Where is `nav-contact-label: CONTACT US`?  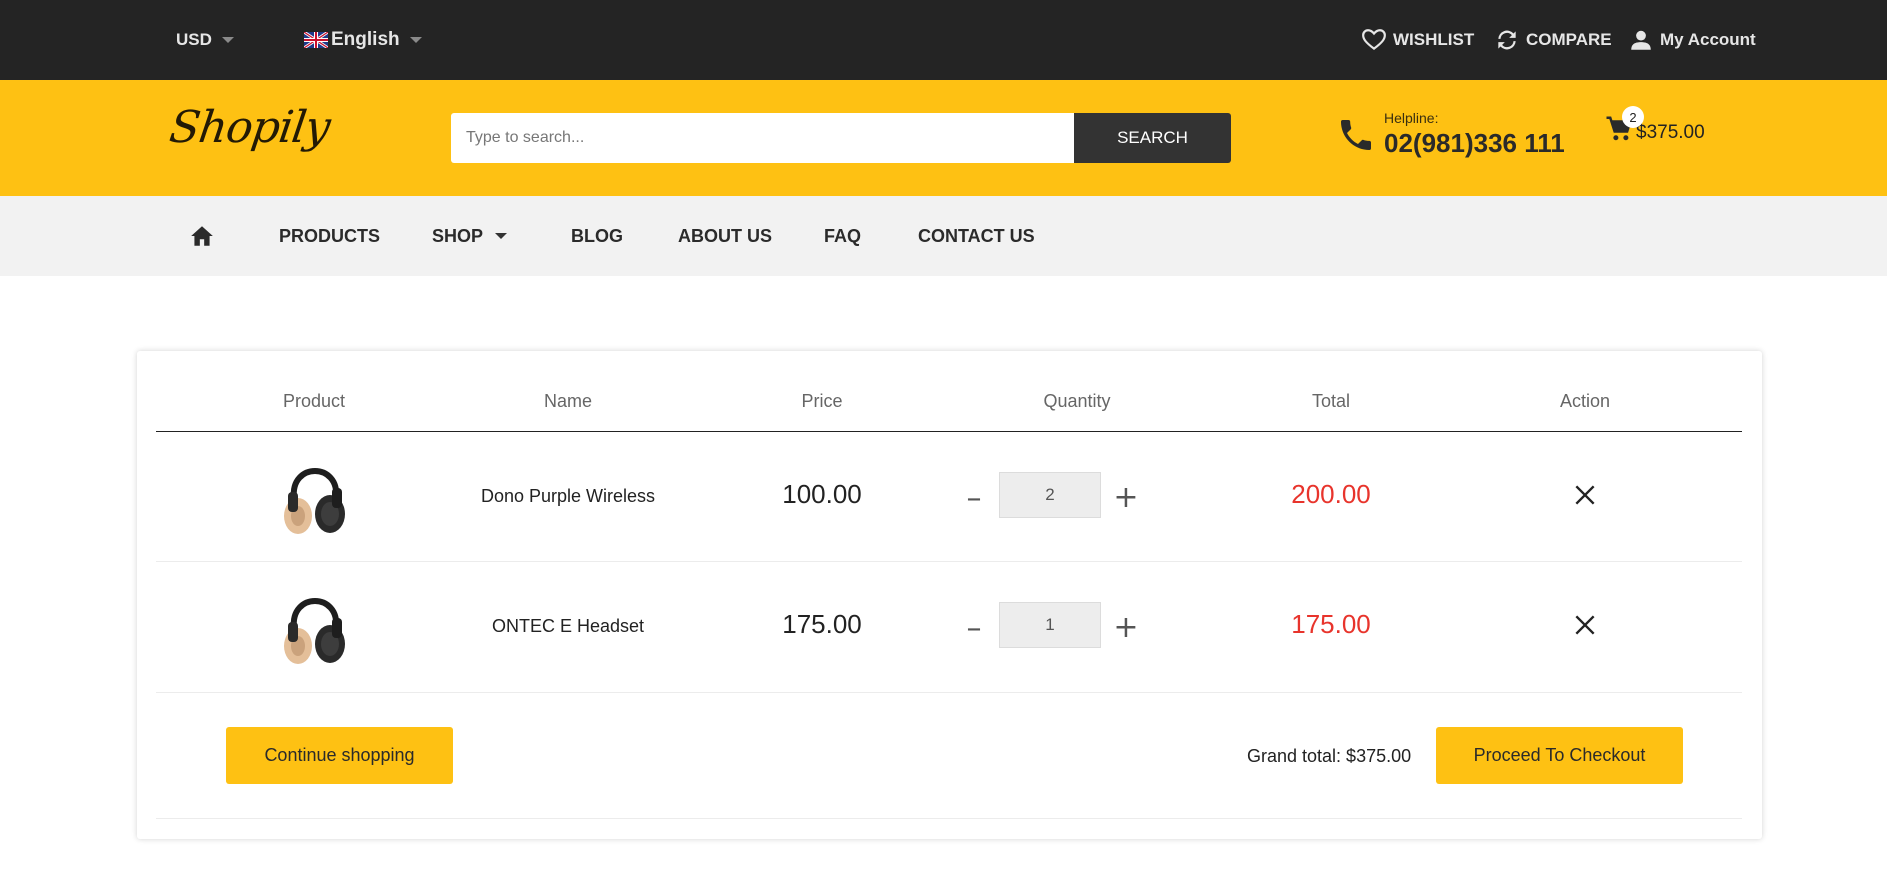 nav-contact-label: CONTACT US is located at coordinates (976, 235).